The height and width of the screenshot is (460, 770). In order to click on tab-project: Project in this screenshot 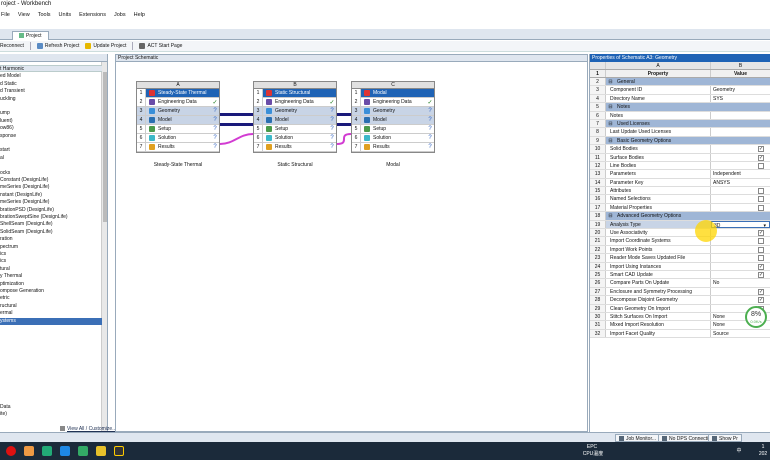, I will do `click(30, 35)`.